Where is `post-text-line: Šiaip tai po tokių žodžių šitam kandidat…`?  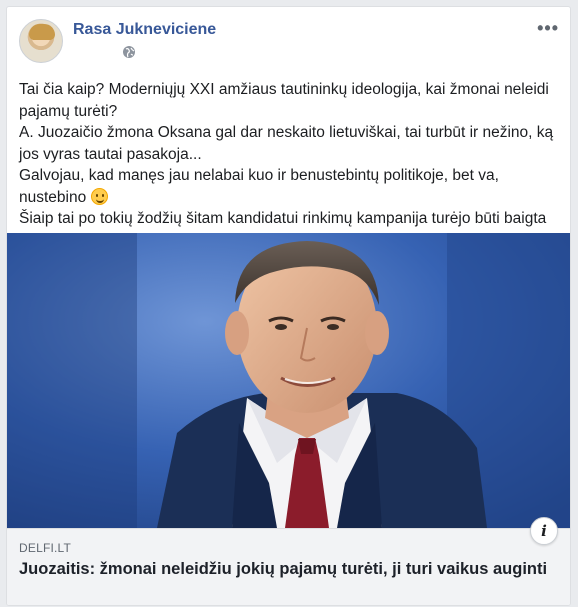
post-text-line: Šiaip tai po tokių žodžių šitam kandidat… is located at coordinates (283, 218).